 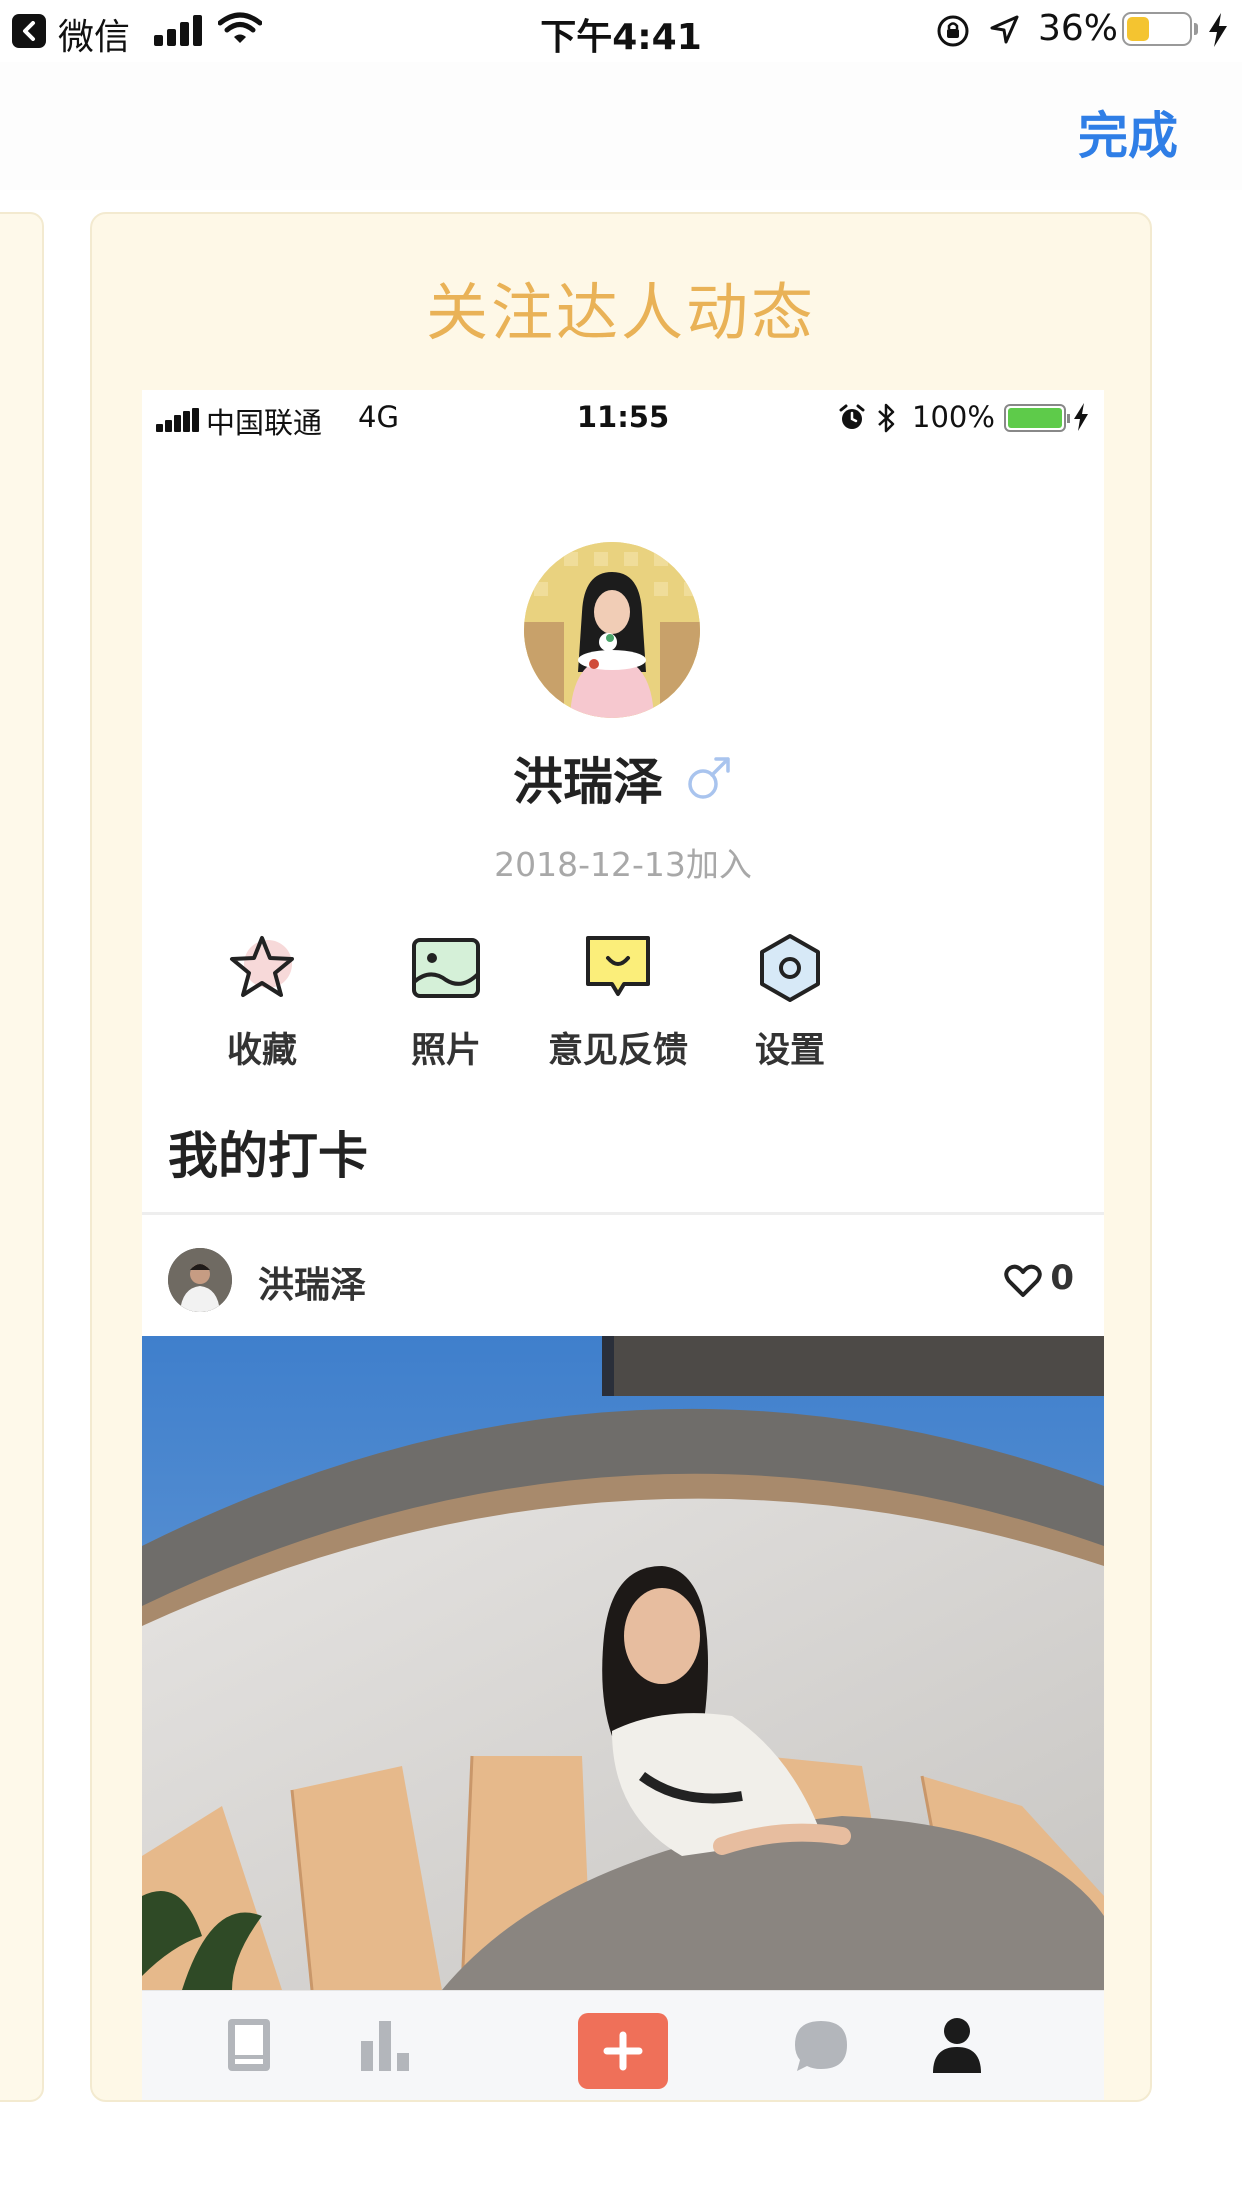 I want to click on favorites-label: 收藏, so click(x=261, y=1051).